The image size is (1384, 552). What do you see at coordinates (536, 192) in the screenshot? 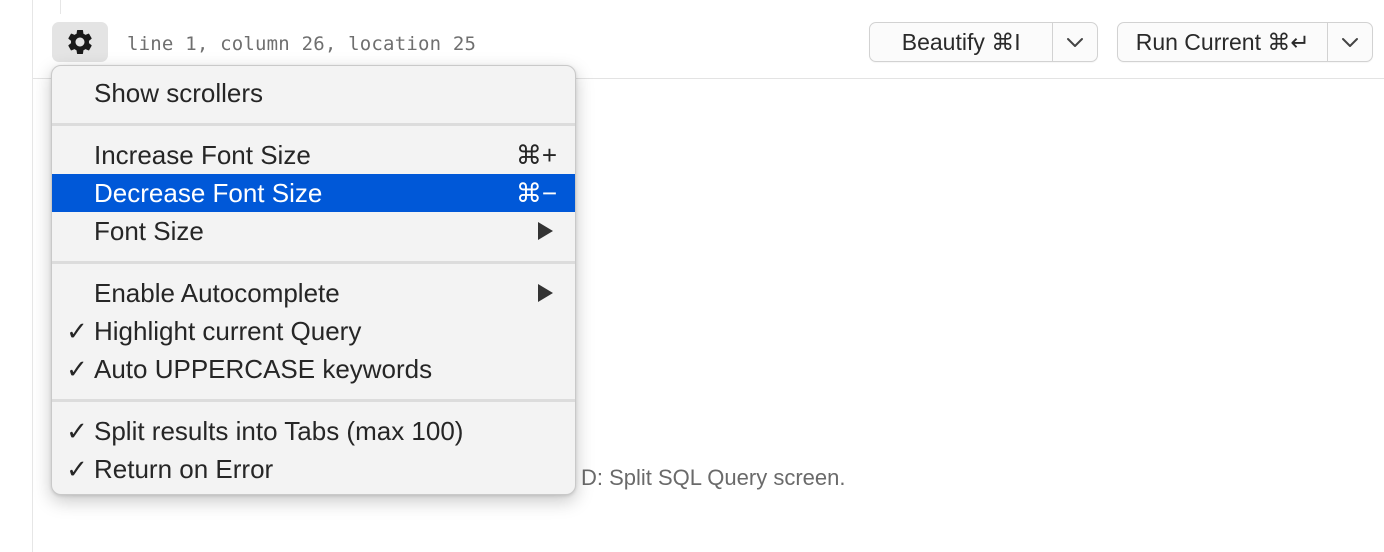
I see `menu-item-shortcut: ⌘−` at bounding box center [536, 192].